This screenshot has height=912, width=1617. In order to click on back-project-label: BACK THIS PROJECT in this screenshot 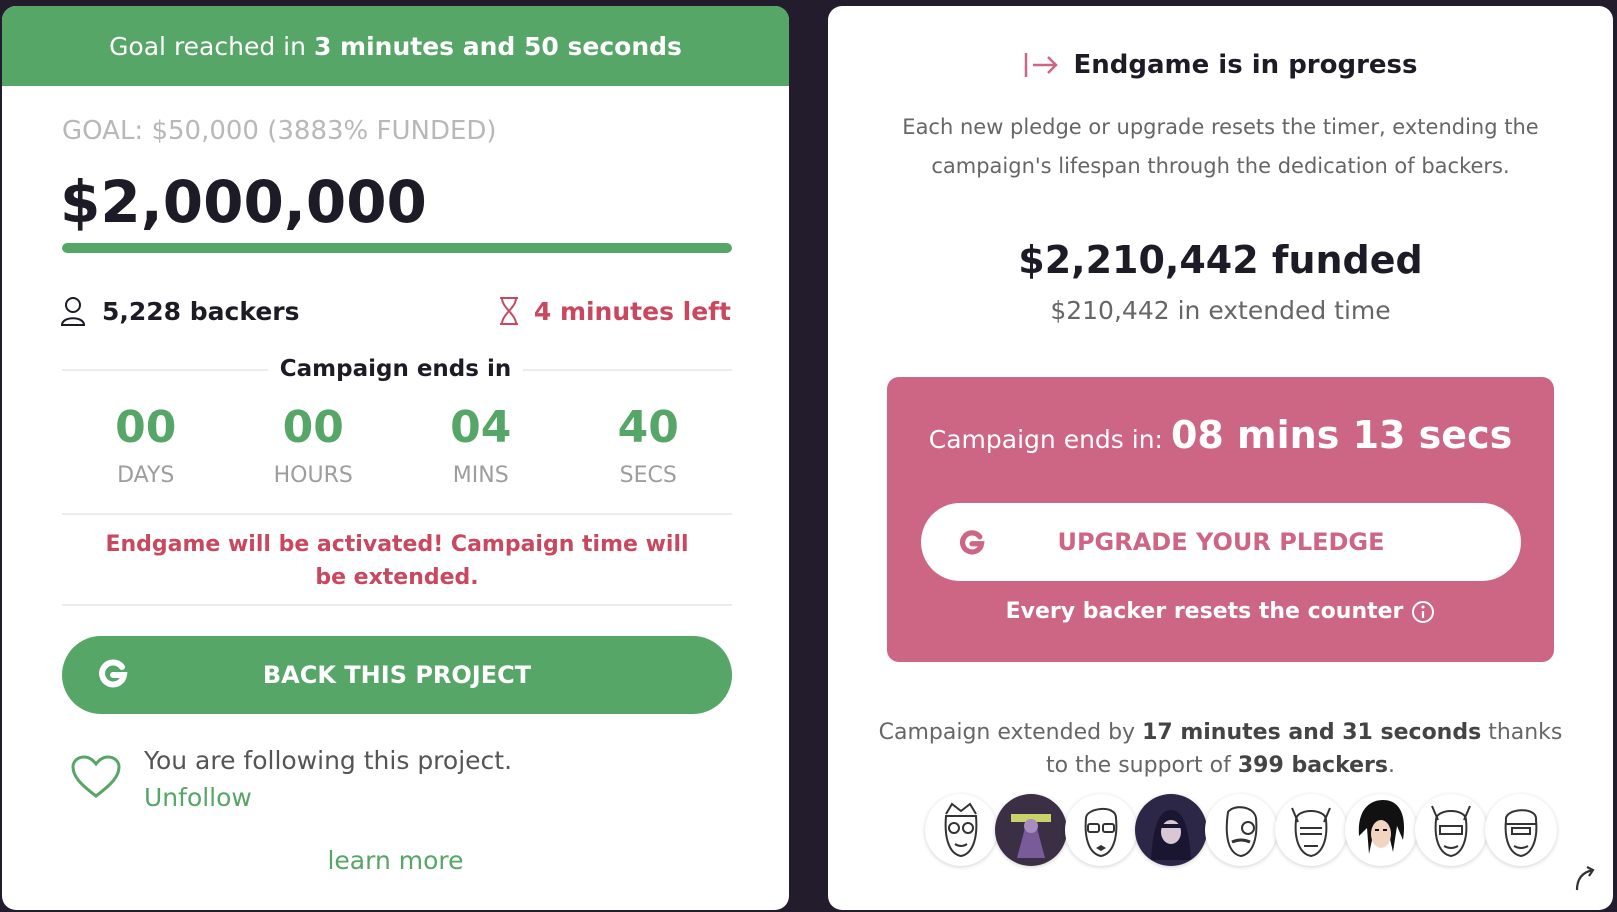, I will do `click(397, 675)`.